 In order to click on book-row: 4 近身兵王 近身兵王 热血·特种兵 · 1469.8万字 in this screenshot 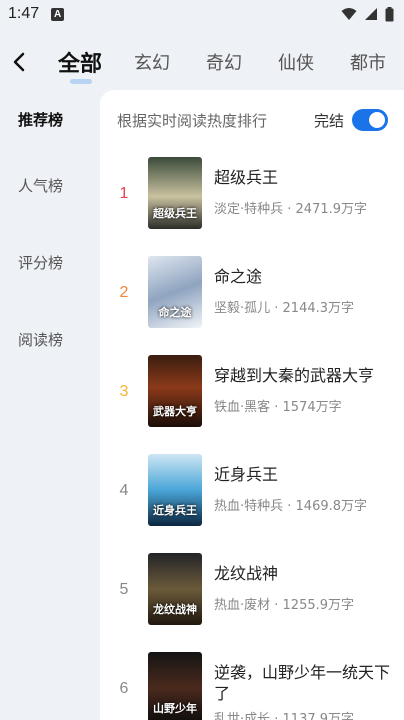, I will do `click(252, 503)`.